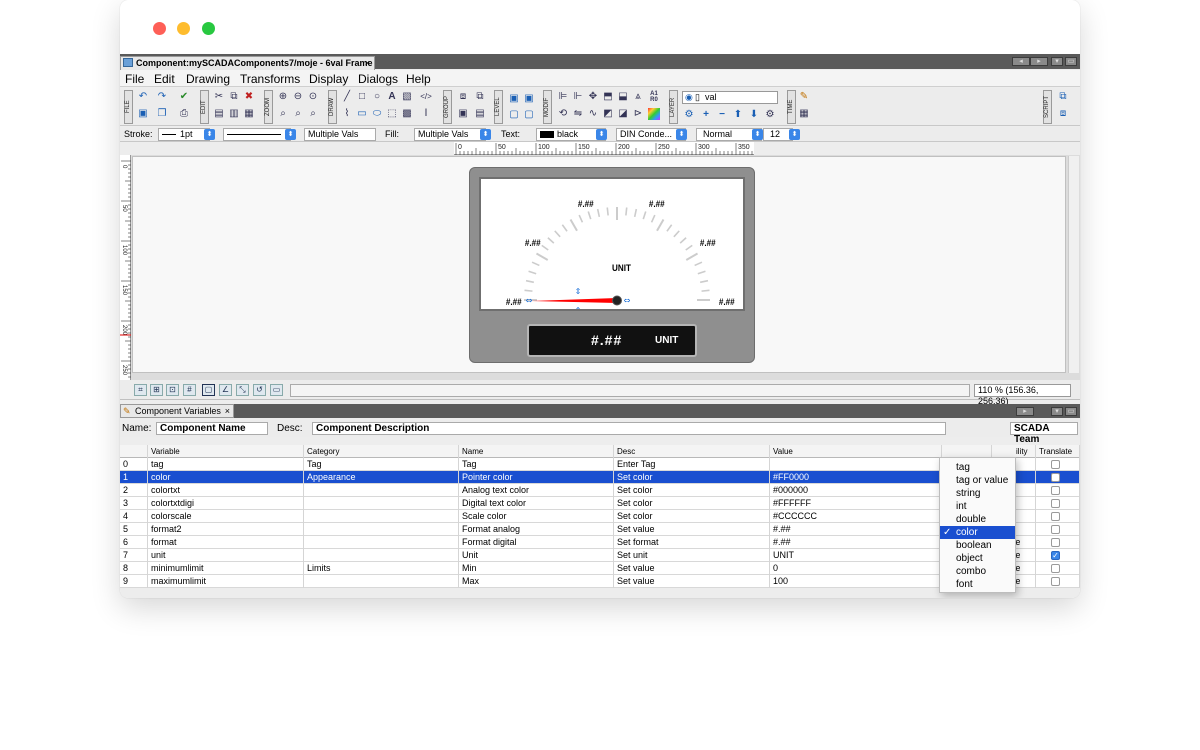 Image resolution: width=1200 pixels, height=750 pixels. Describe the element at coordinates (578, 97) in the screenshot. I see `align-center-icon: ⊩` at that location.